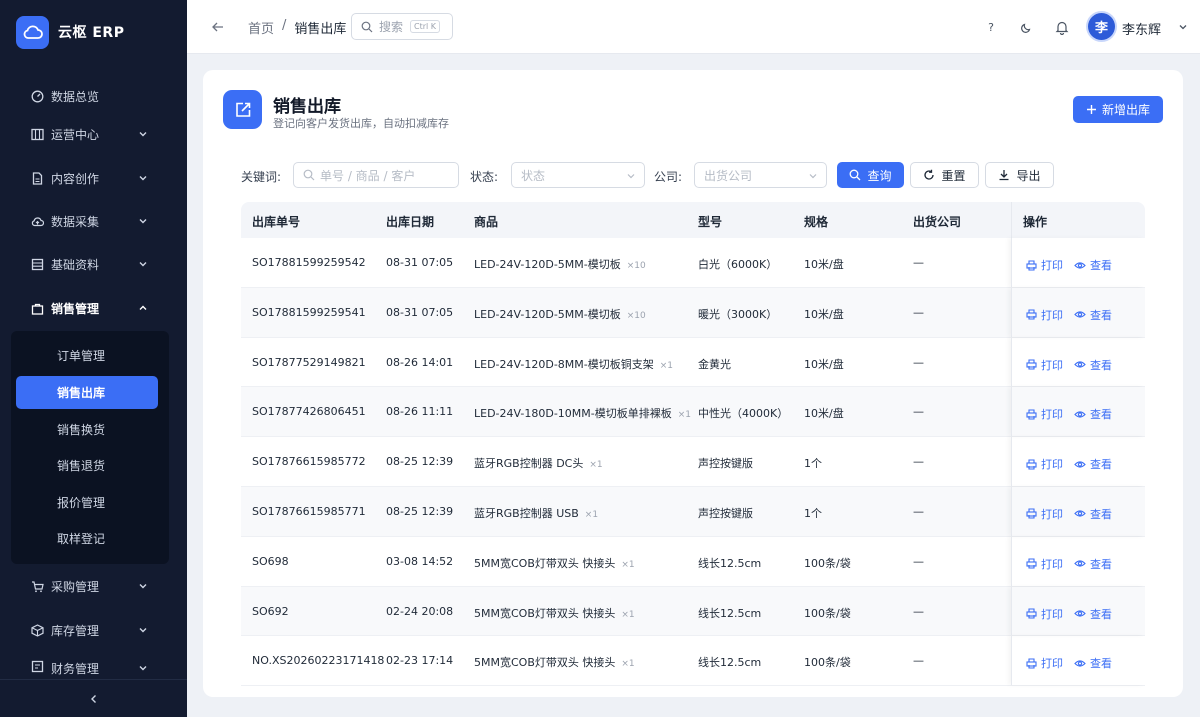 The width and height of the screenshot is (1200, 717). I want to click on status-select: 状态, so click(578, 175).